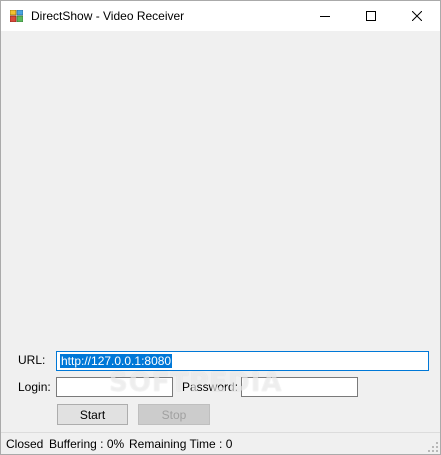 This screenshot has width=441, height=455. I want to click on start-button: Start, so click(92, 414).